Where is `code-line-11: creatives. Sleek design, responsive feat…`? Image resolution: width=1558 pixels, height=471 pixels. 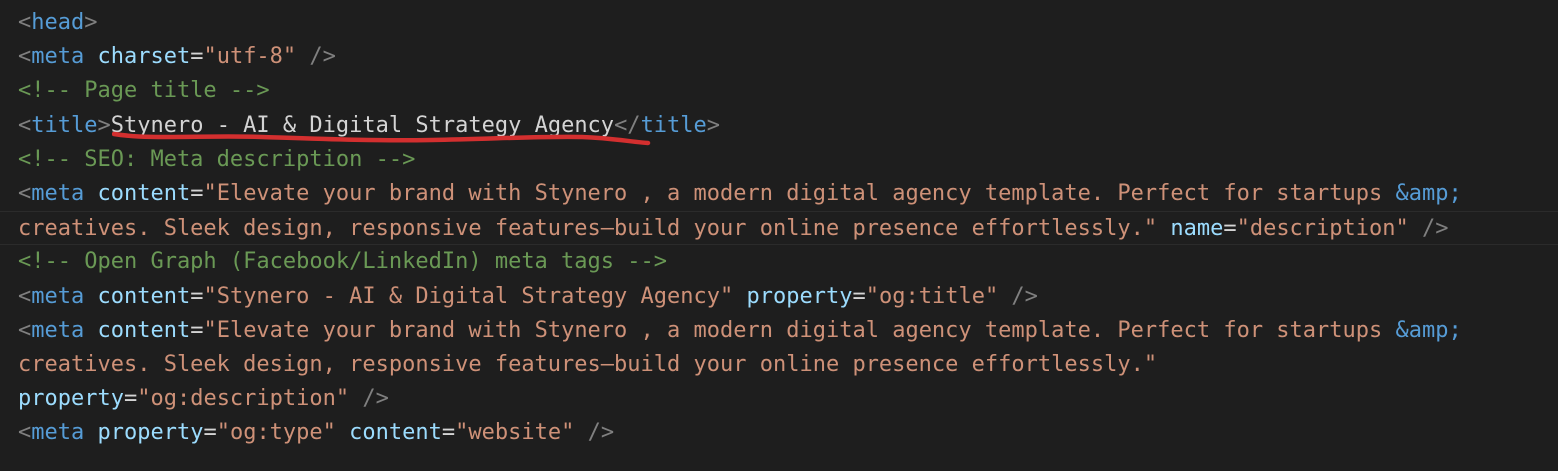 code-line-11: creatives. Sleek design, responsive feat… is located at coordinates (779, 365).